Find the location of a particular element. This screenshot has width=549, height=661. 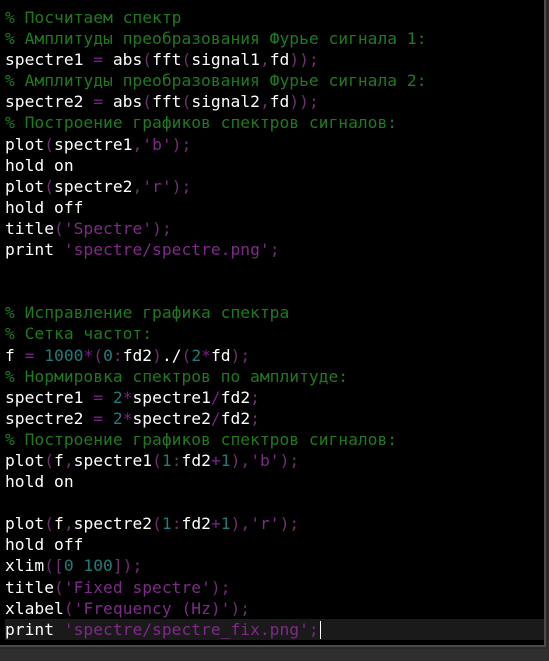

text-cursor is located at coordinates (320, 630).